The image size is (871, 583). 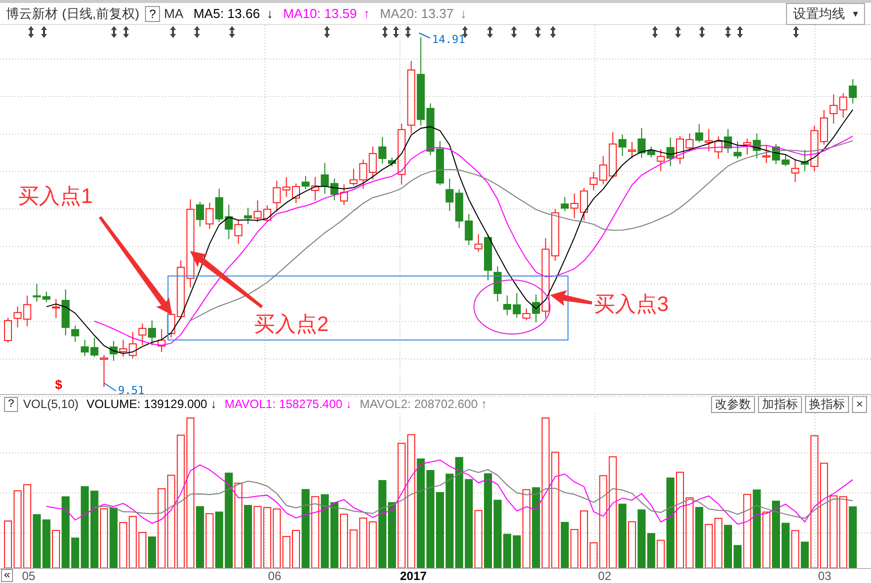 I want to click on indicator-button: 改参数, so click(x=732, y=404).